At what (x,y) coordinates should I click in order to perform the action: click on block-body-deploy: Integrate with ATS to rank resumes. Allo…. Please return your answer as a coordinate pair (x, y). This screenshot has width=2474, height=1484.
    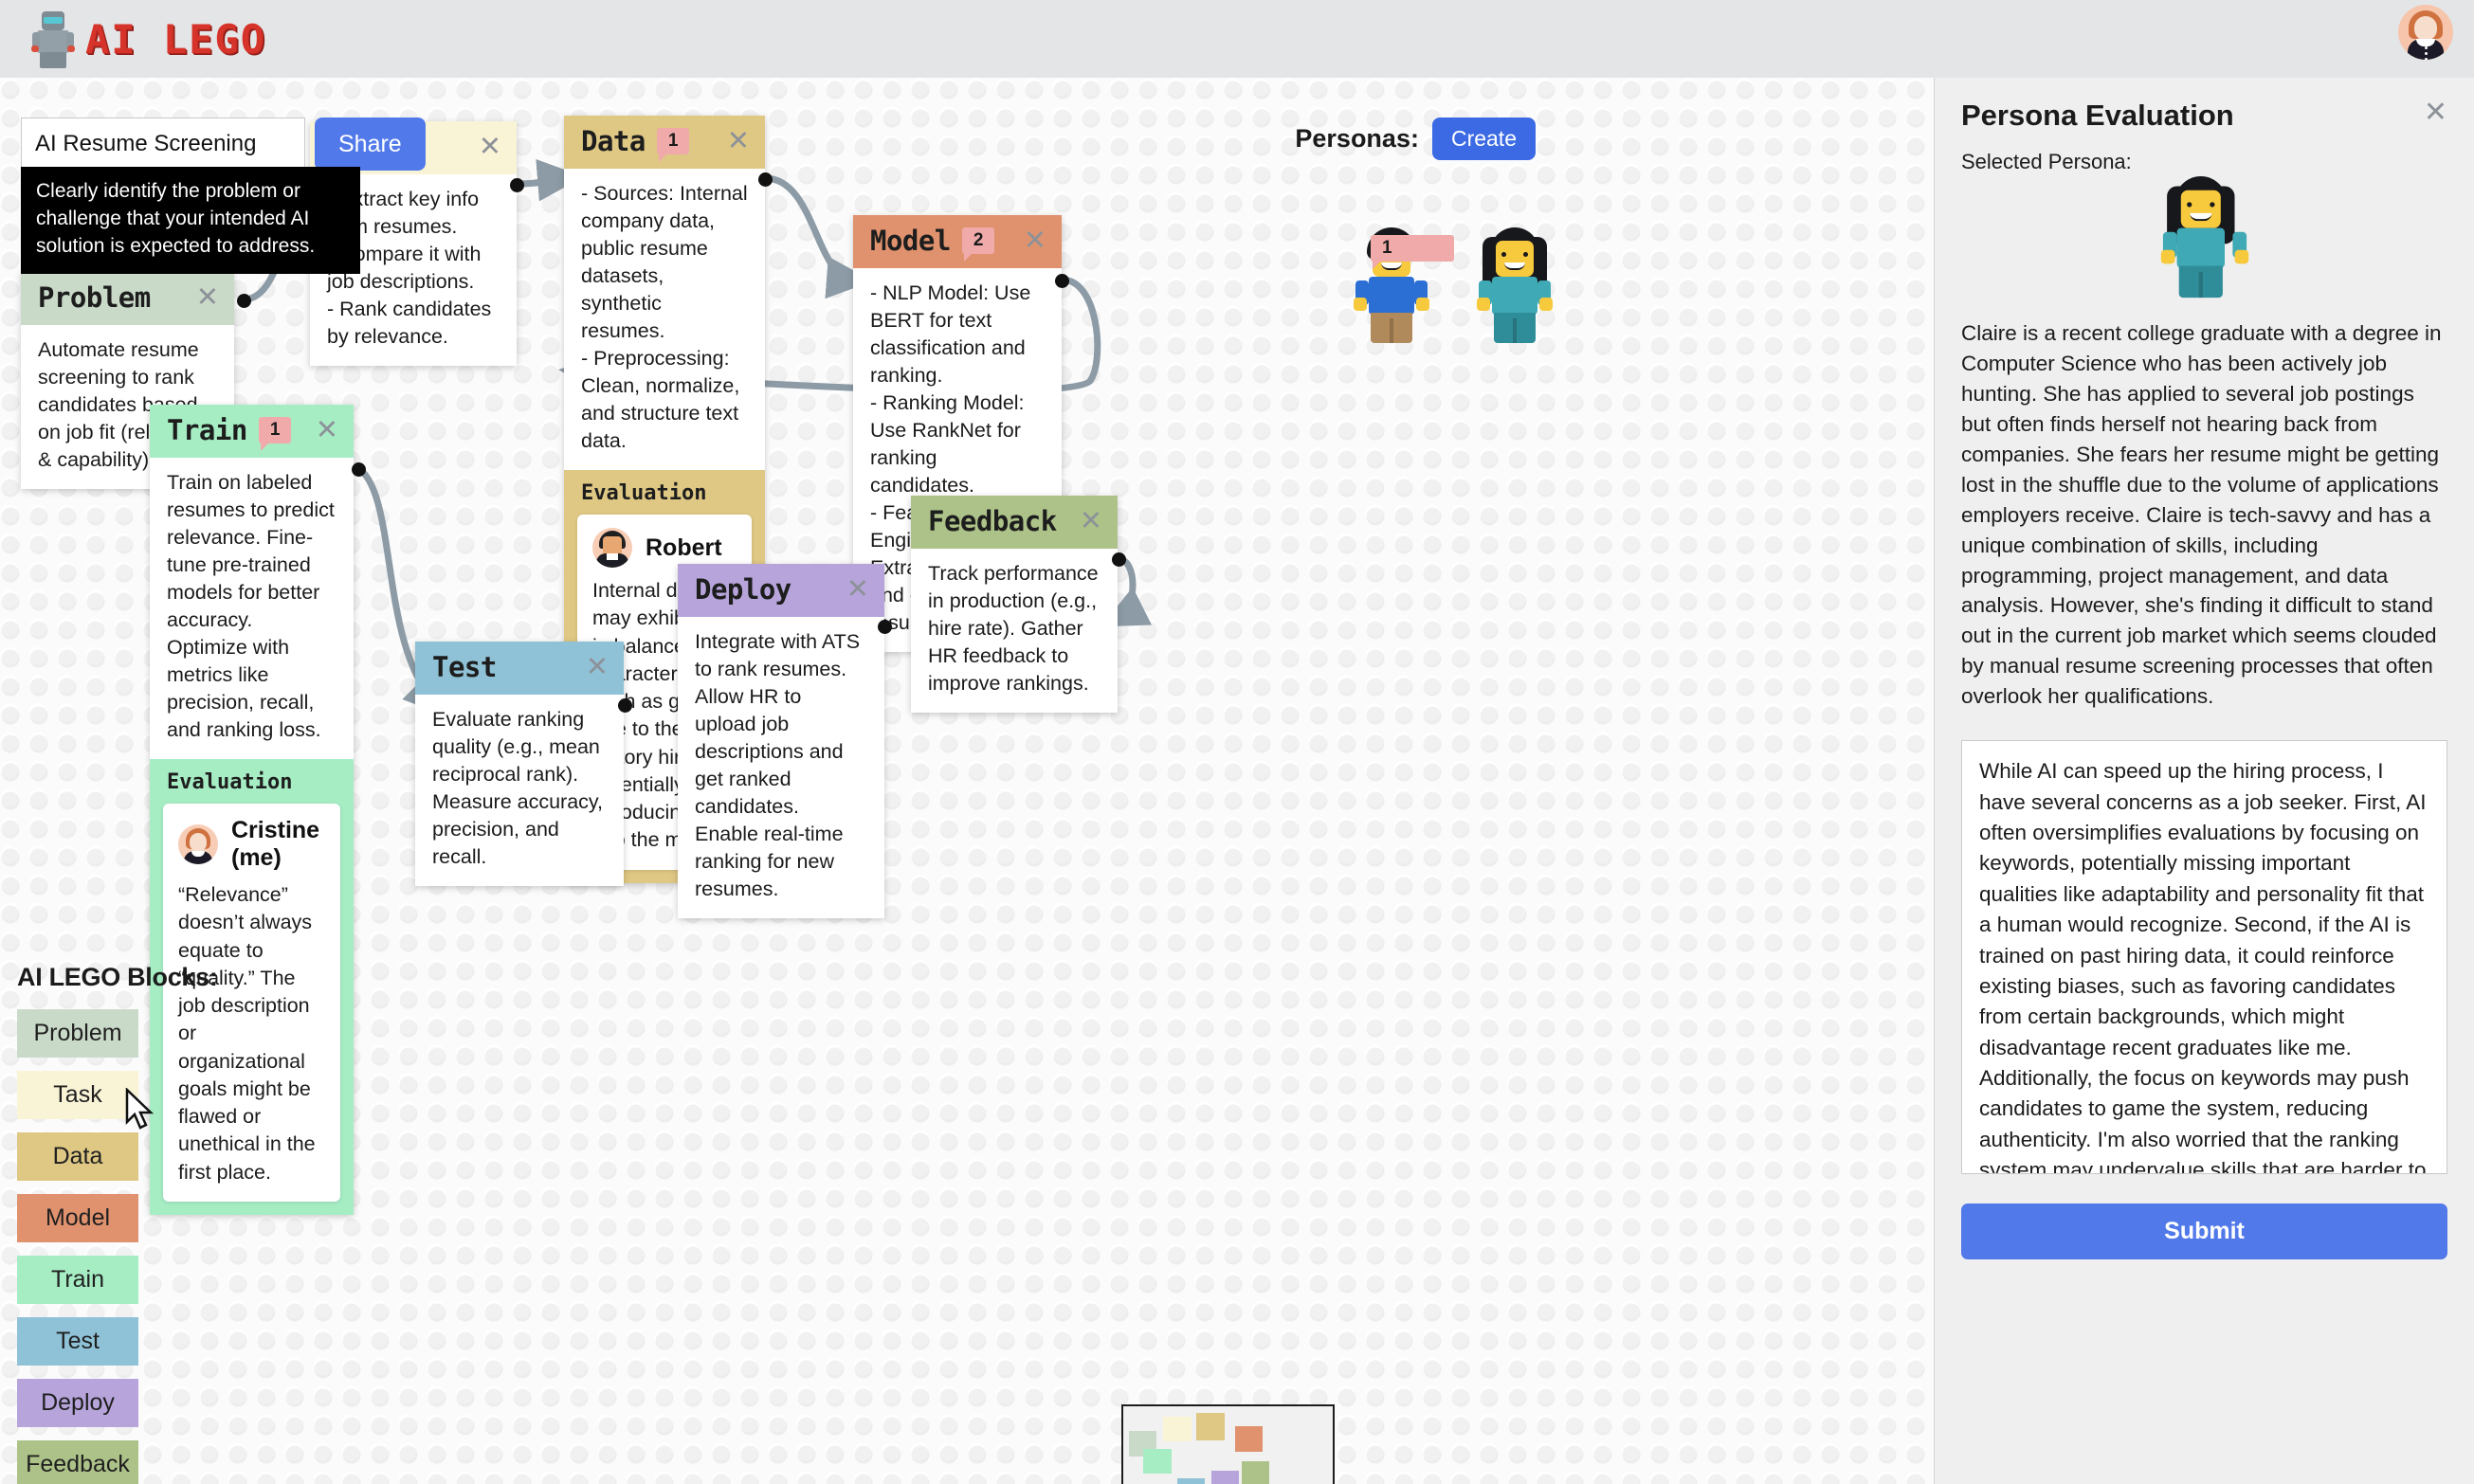
    Looking at the image, I should click on (781, 768).